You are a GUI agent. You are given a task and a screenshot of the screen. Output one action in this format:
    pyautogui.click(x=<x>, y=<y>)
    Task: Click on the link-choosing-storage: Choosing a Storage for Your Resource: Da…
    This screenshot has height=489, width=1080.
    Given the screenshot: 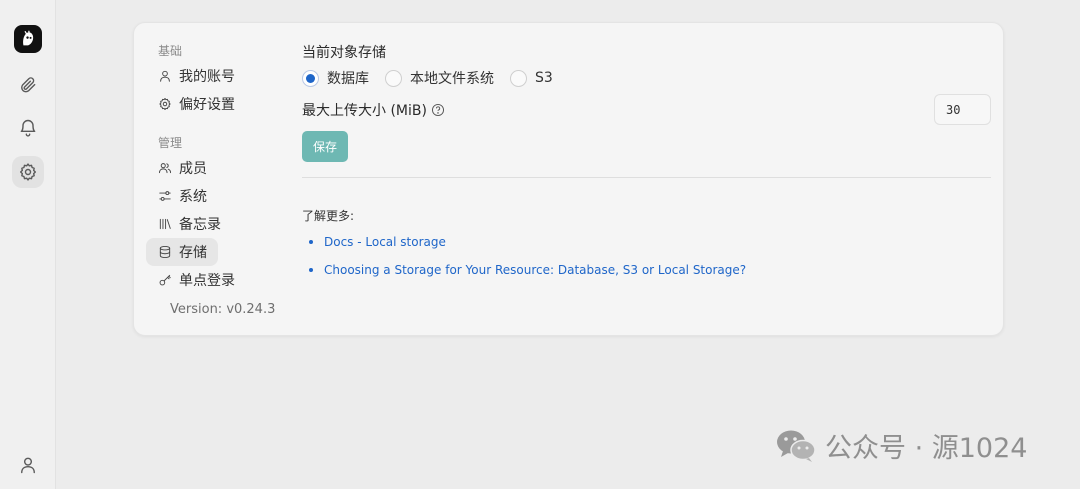 What is the action you would take?
    pyautogui.click(x=535, y=270)
    